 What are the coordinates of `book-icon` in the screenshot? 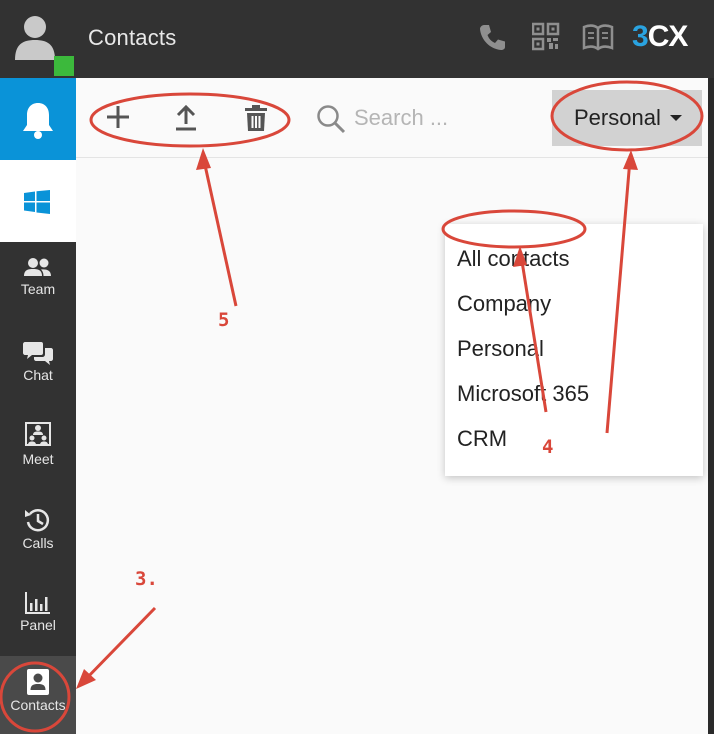 It's located at (598, 37).